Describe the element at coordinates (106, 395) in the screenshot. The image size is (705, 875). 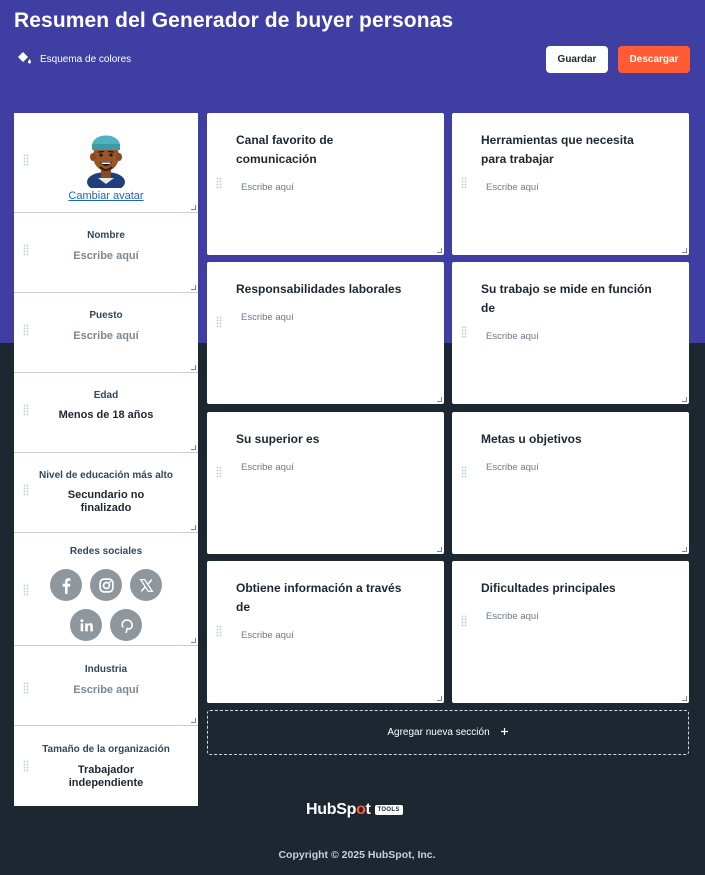
I see `age-label: Edad` at that location.